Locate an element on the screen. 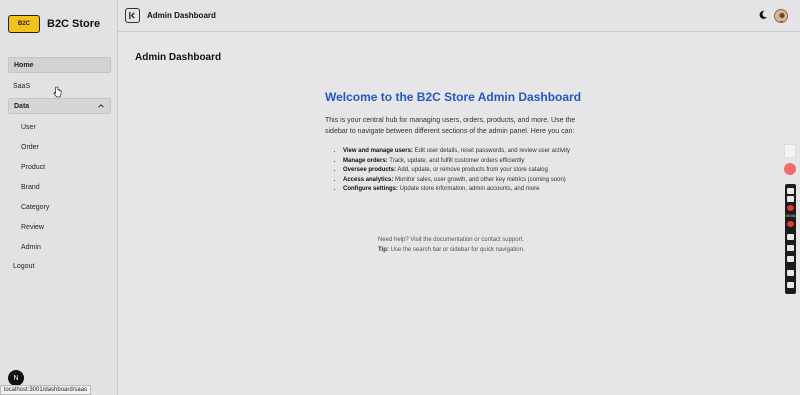  feature-title: Oversee products: is located at coordinates (370, 170).